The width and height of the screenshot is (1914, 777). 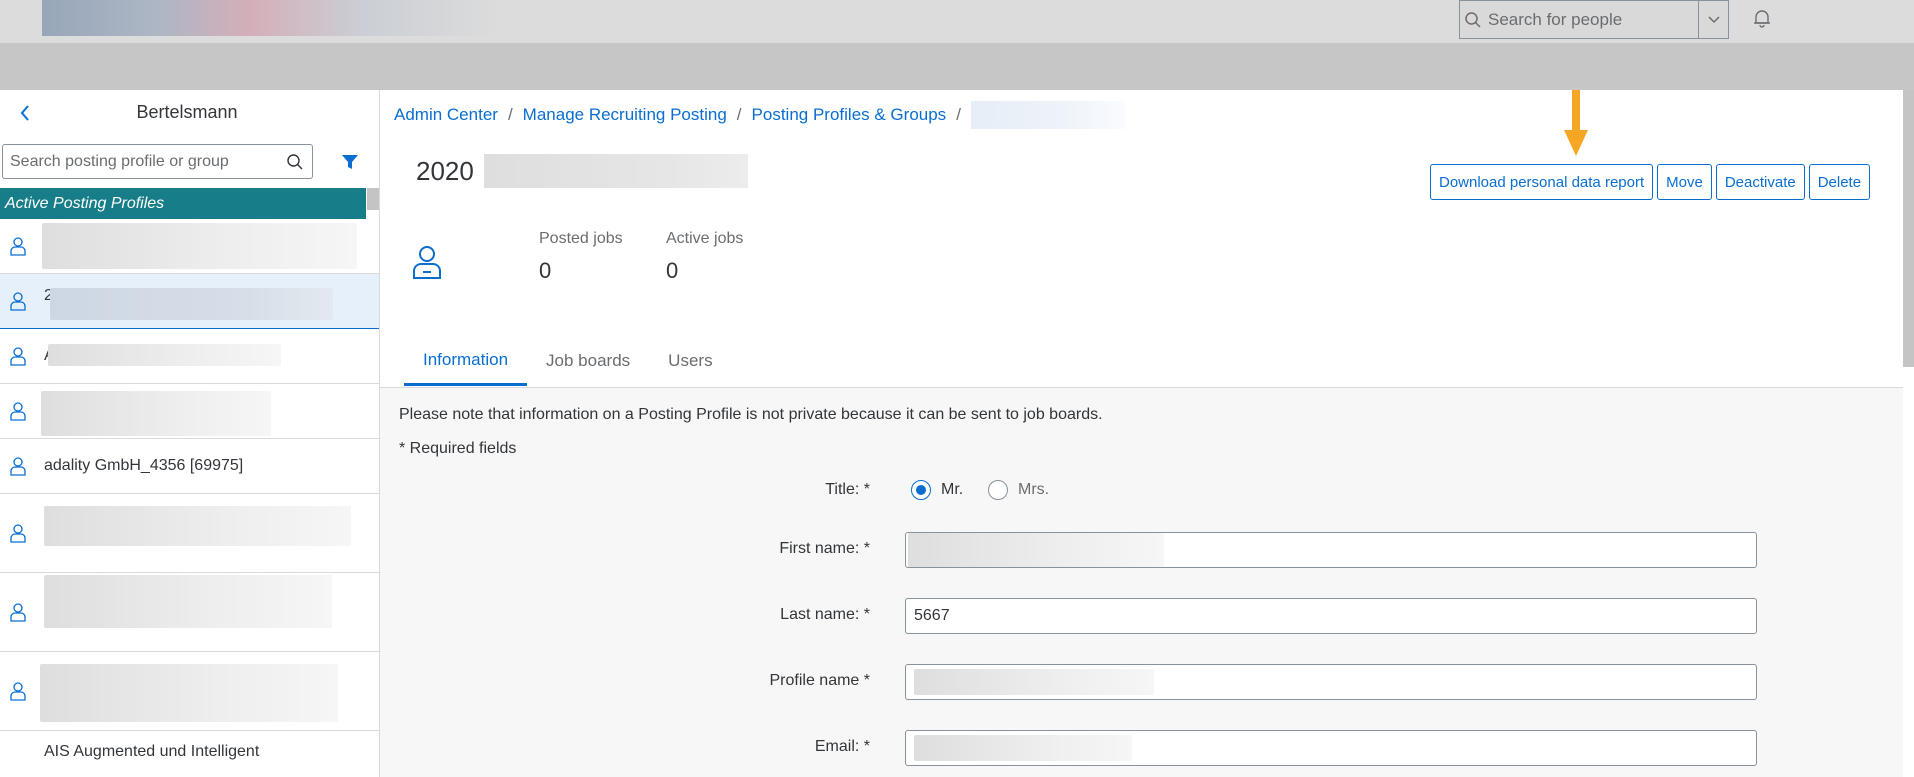 What do you see at coordinates (1908, 228) in the screenshot?
I see `page-scrollbar` at bounding box center [1908, 228].